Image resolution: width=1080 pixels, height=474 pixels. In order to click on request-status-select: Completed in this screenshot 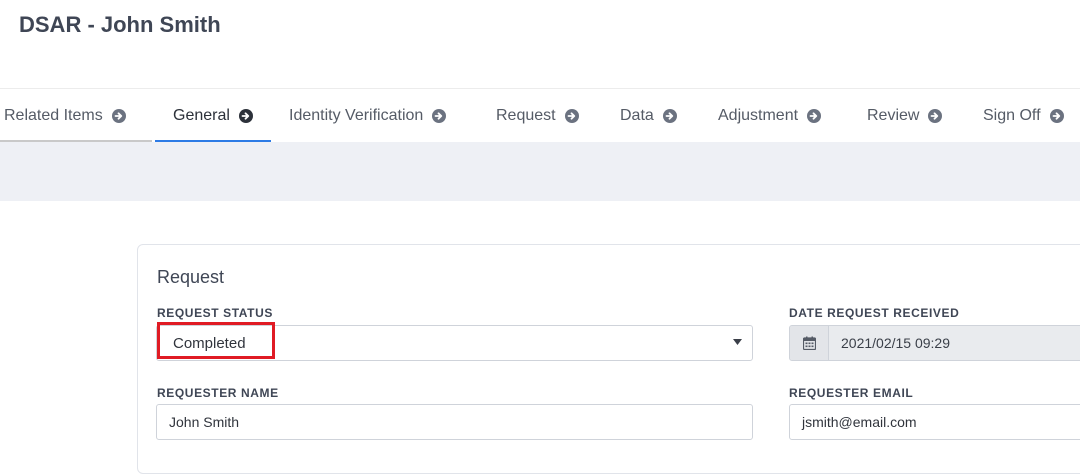, I will do `click(454, 343)`.